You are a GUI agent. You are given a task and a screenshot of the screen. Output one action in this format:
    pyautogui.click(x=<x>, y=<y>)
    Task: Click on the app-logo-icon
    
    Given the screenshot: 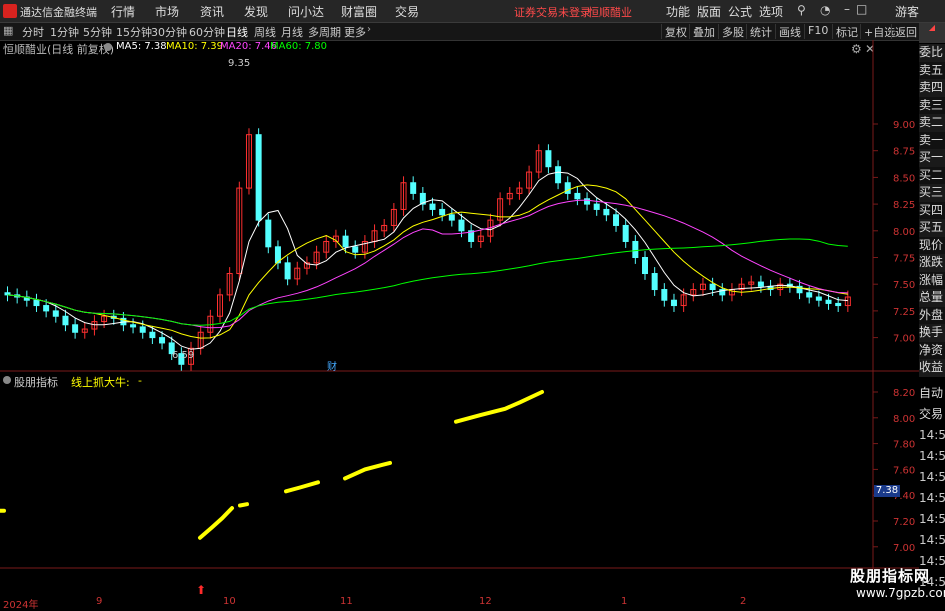 What is the action you would take?
    pyautogui.click(x=10, y=11)
    